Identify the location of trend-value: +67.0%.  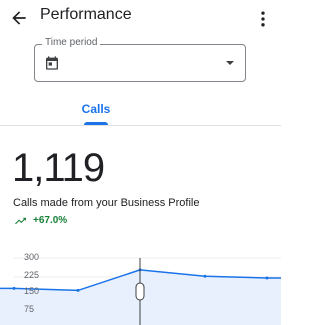
(50, 220).